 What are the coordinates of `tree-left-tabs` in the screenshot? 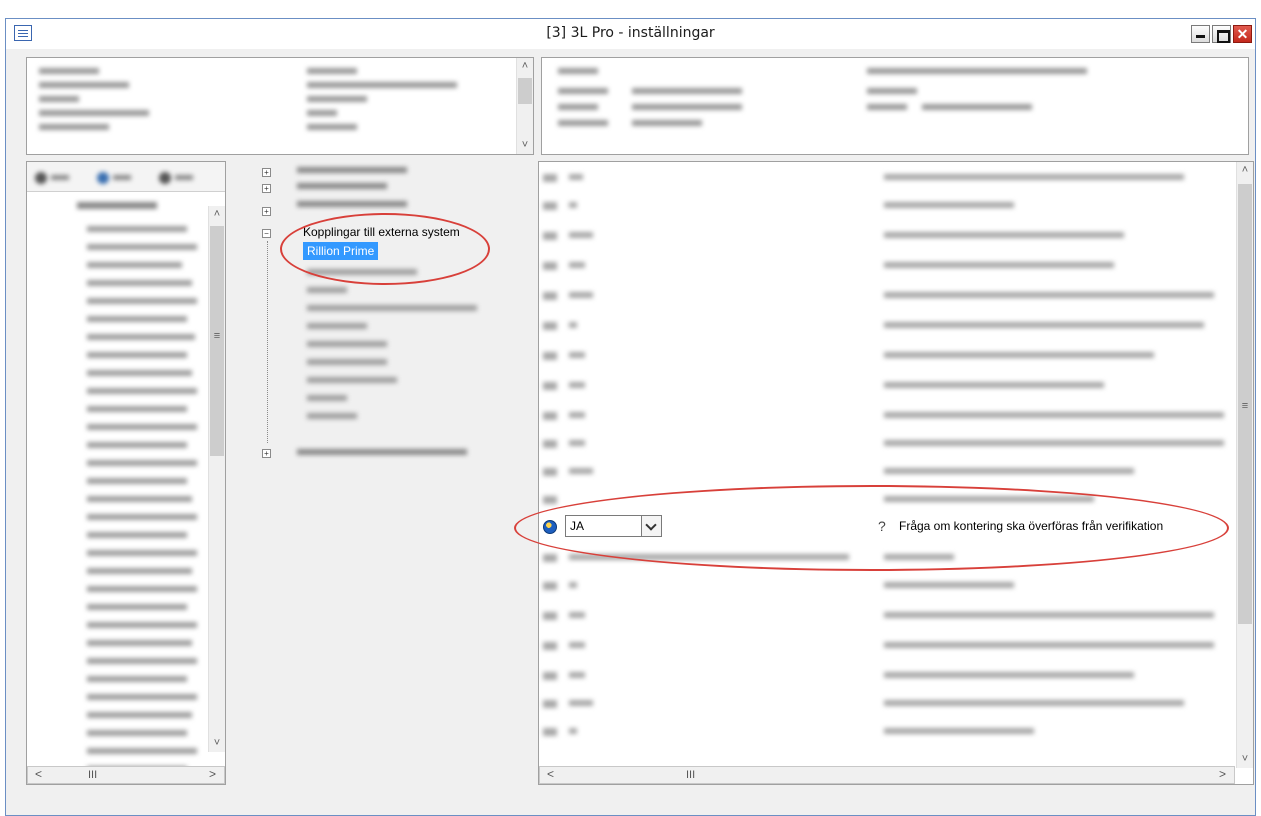 It's located at (126, 177).